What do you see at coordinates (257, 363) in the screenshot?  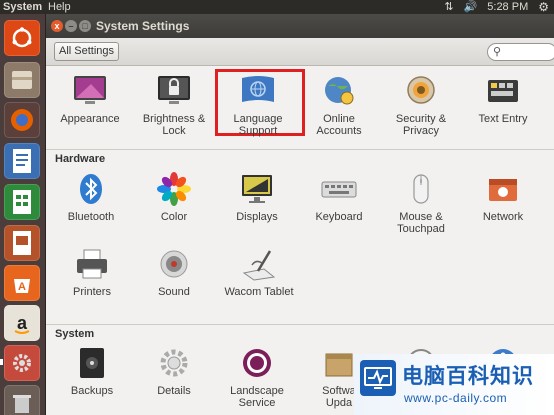 I see `landscape-icon` at bounding box center [257, 363].